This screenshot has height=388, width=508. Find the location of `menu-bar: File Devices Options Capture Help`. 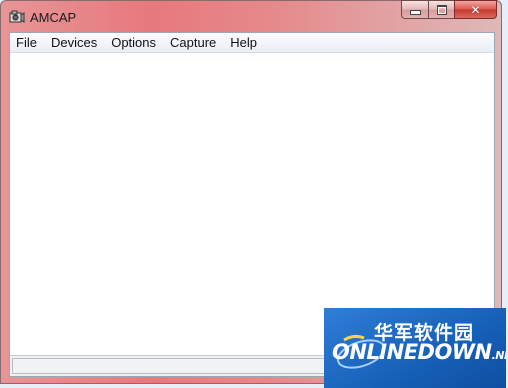

menu-bar: File Devices Options Capture Help is located at coordinates (252, 43).